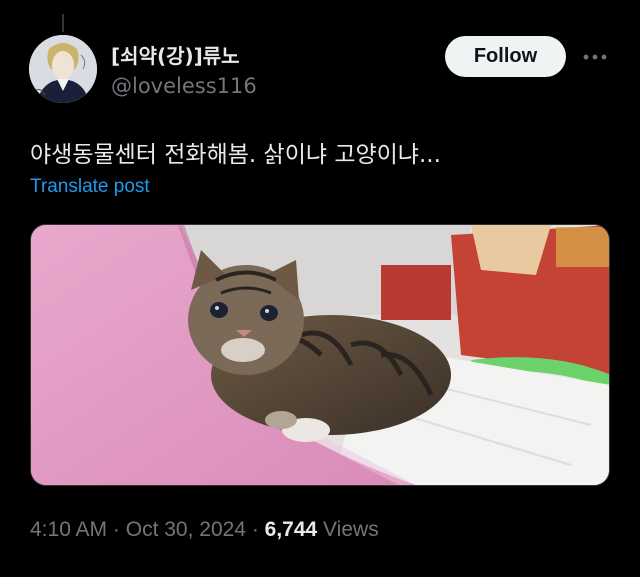 The width and height of the screenshot is (640, 577). I want to click on thread-connector-line, so click(63, 23).